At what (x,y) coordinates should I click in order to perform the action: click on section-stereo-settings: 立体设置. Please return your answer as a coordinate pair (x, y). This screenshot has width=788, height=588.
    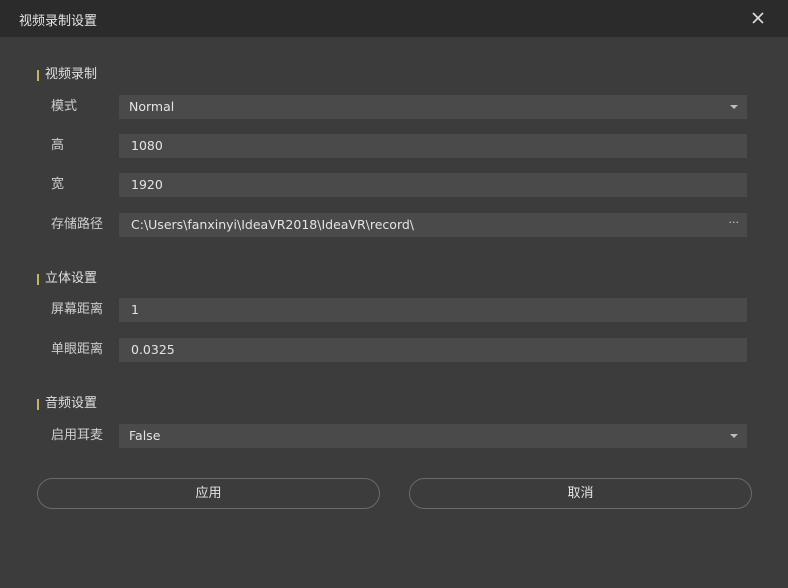
    Looking at the image, I should click on (67, 279).